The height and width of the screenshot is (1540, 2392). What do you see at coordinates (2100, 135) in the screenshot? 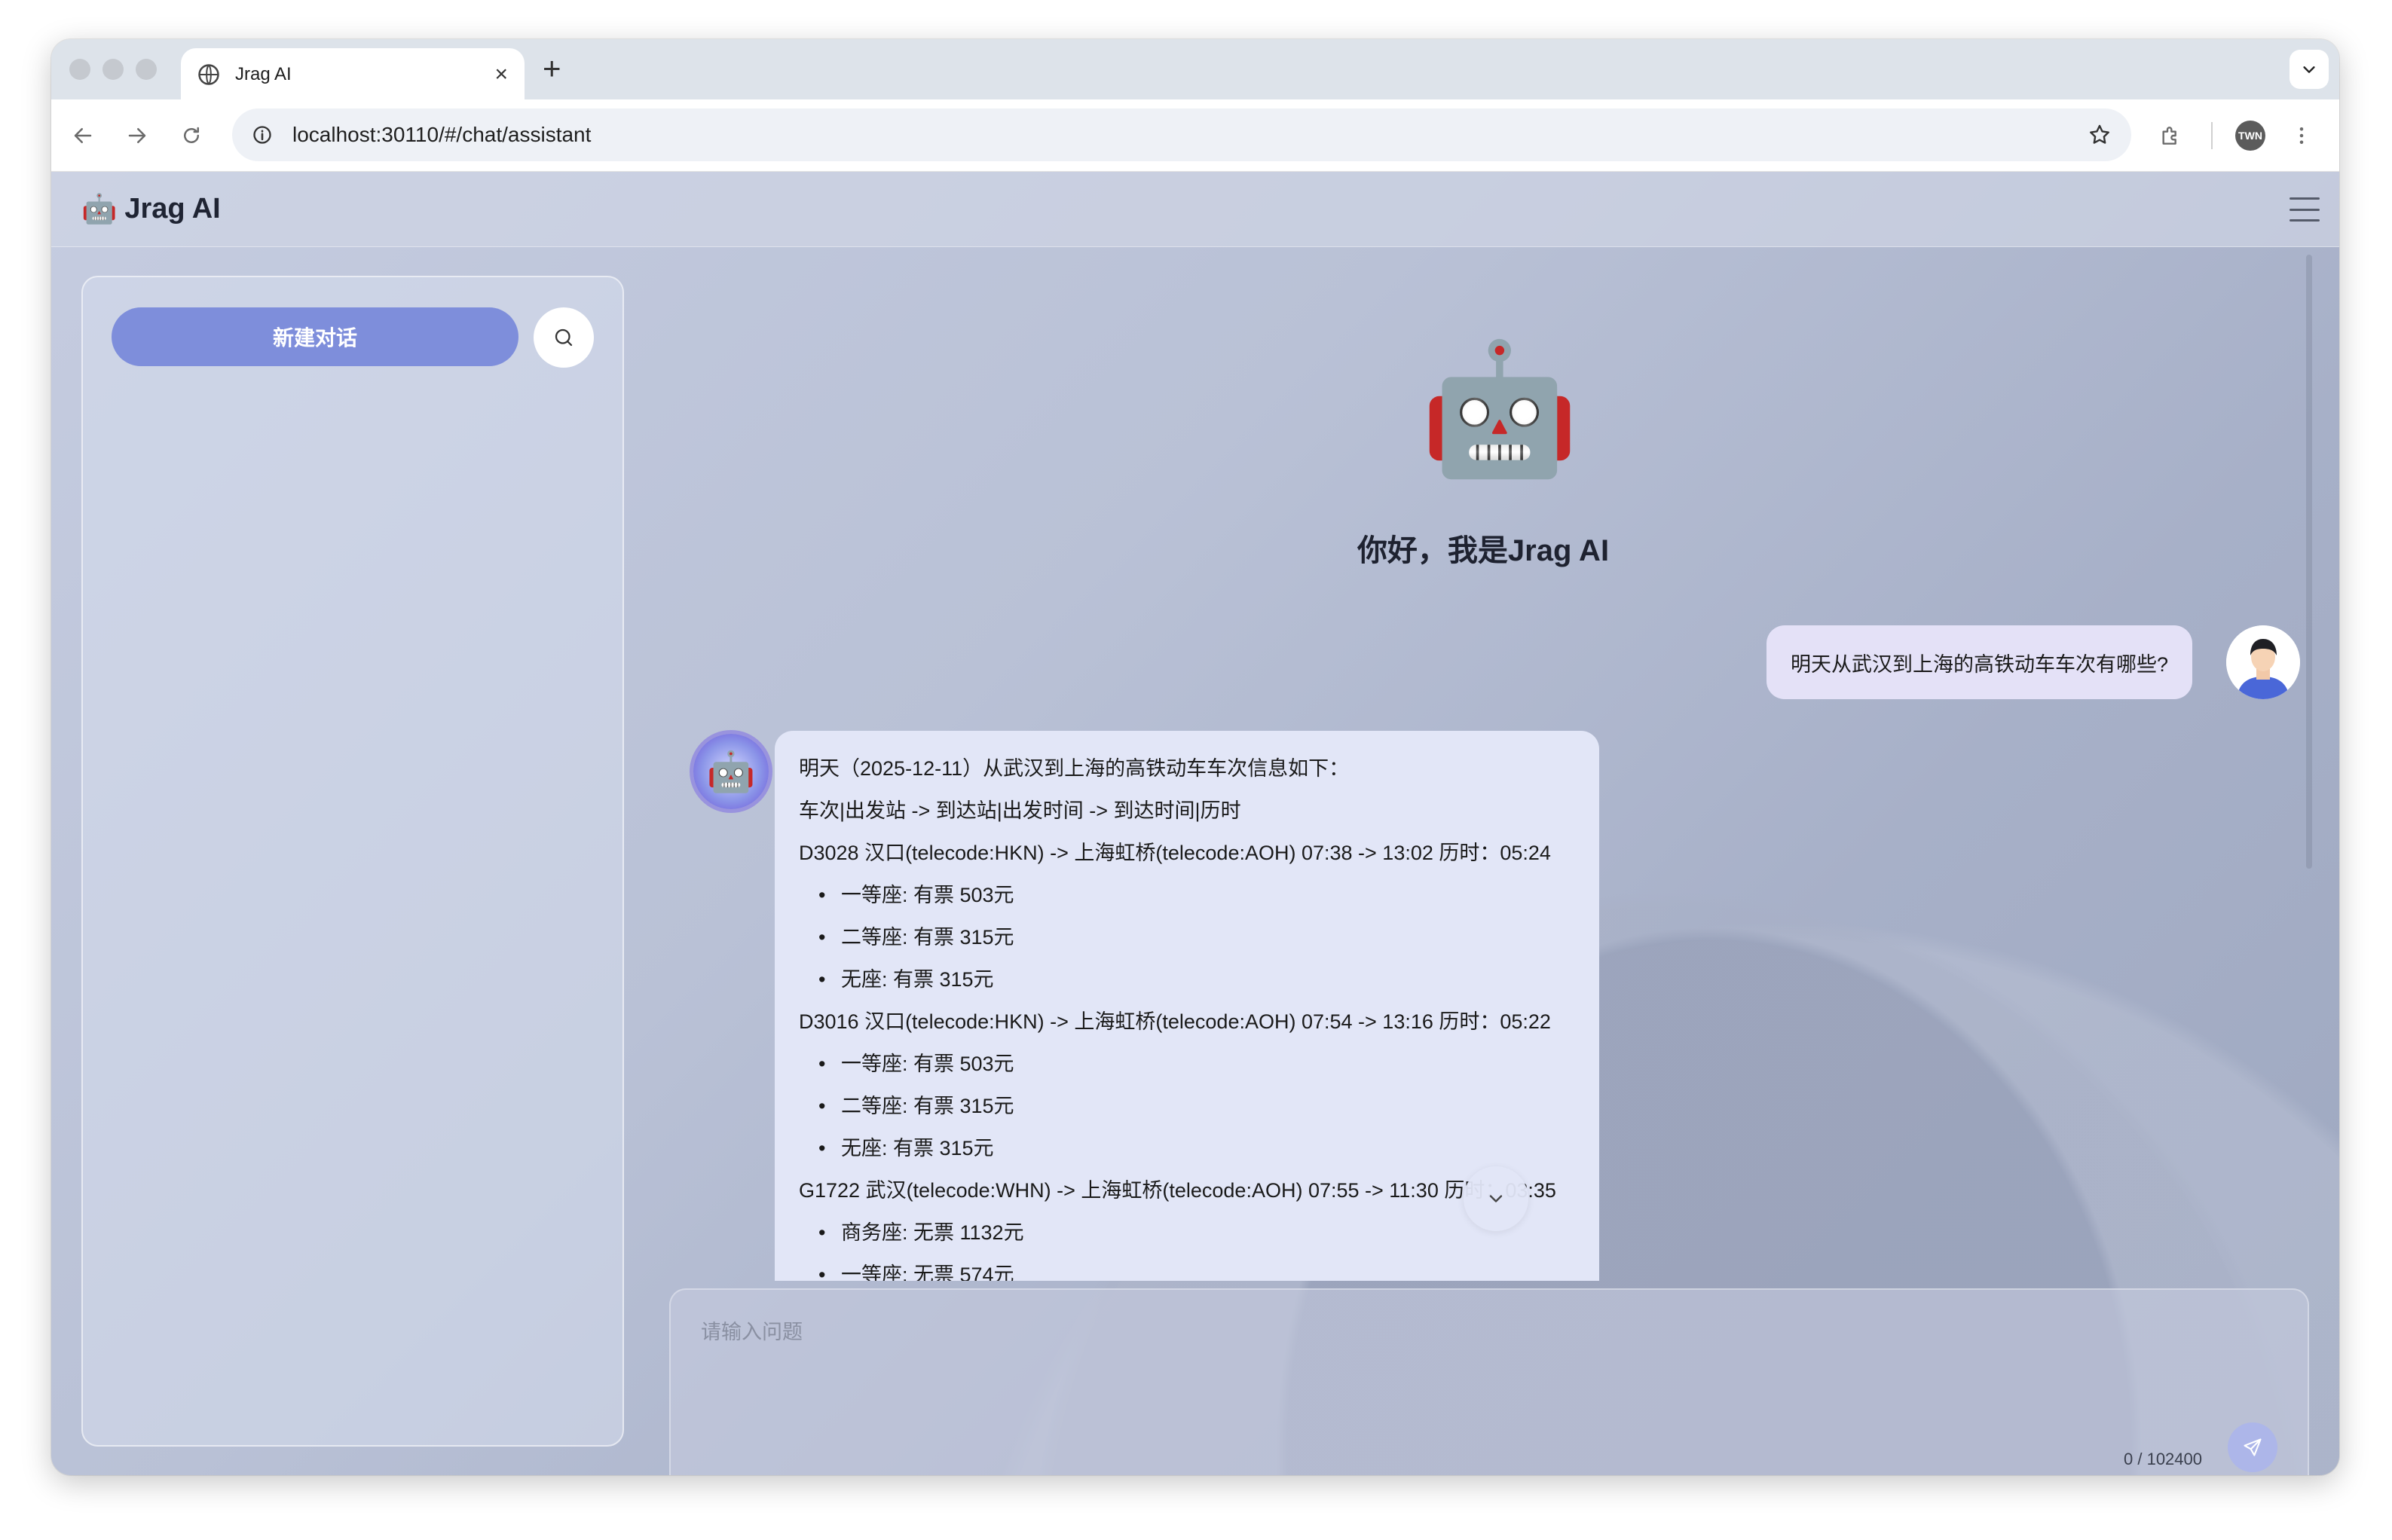
I see `bookmark-star-icon` at bounding box center [2100, 135].